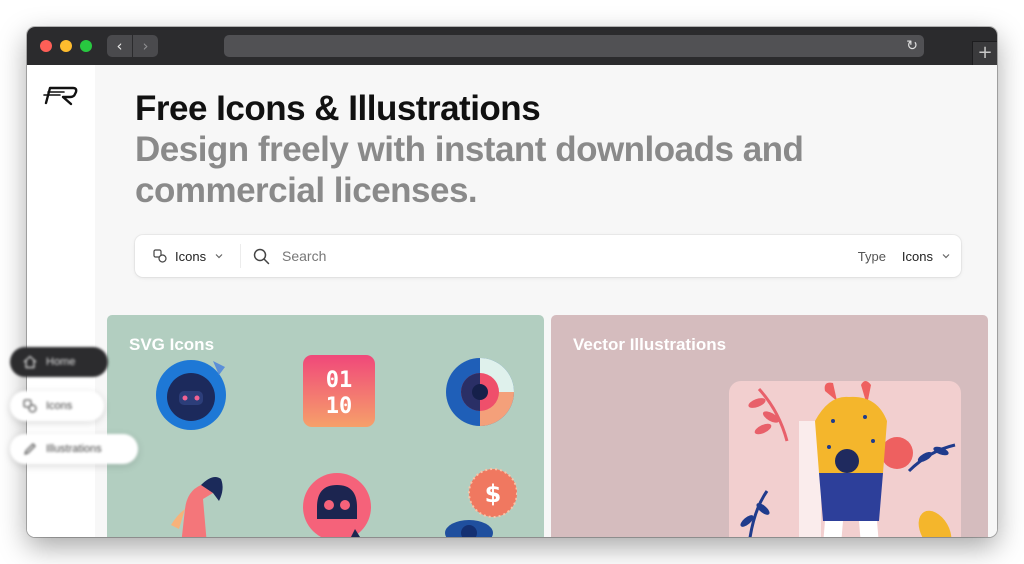  I want to click on zoom-window-button, so click(86, 46).